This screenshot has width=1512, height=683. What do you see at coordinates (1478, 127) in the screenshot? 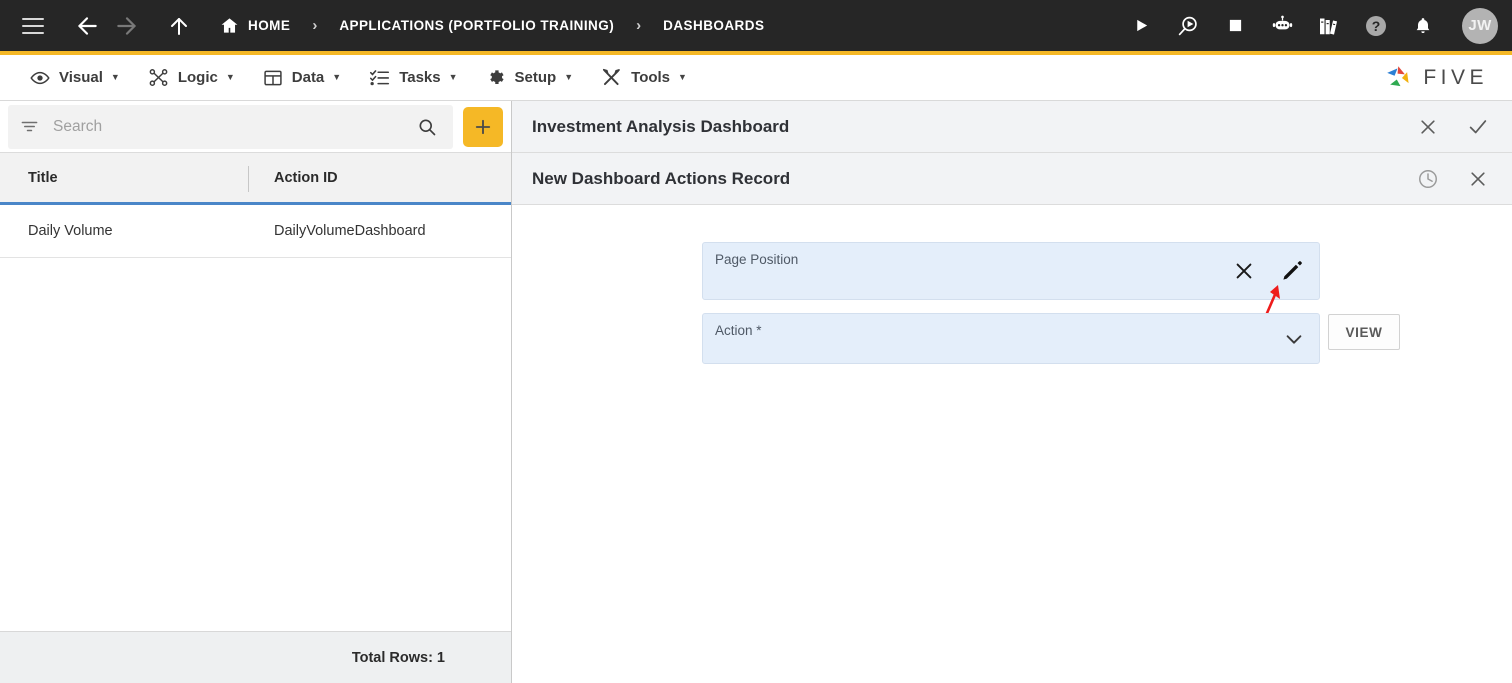
I see `check-icon` at bounding box center [1478, 127].